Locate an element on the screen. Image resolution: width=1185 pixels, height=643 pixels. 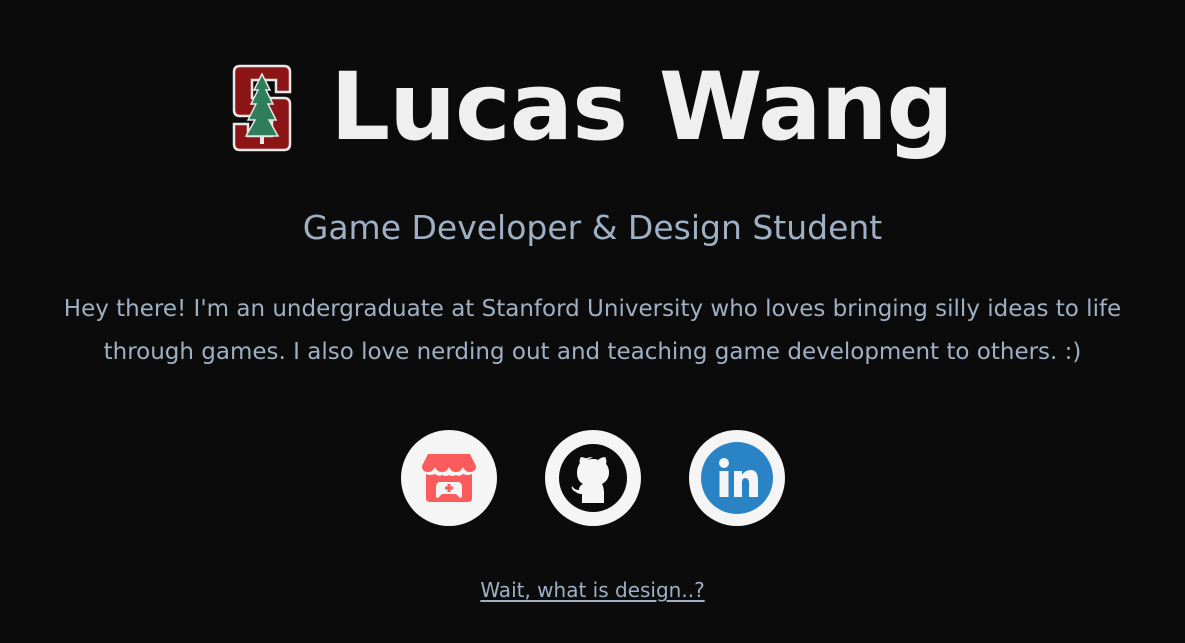
design-link-row: Wait, what is design..? is located at coordinates (592, 590).